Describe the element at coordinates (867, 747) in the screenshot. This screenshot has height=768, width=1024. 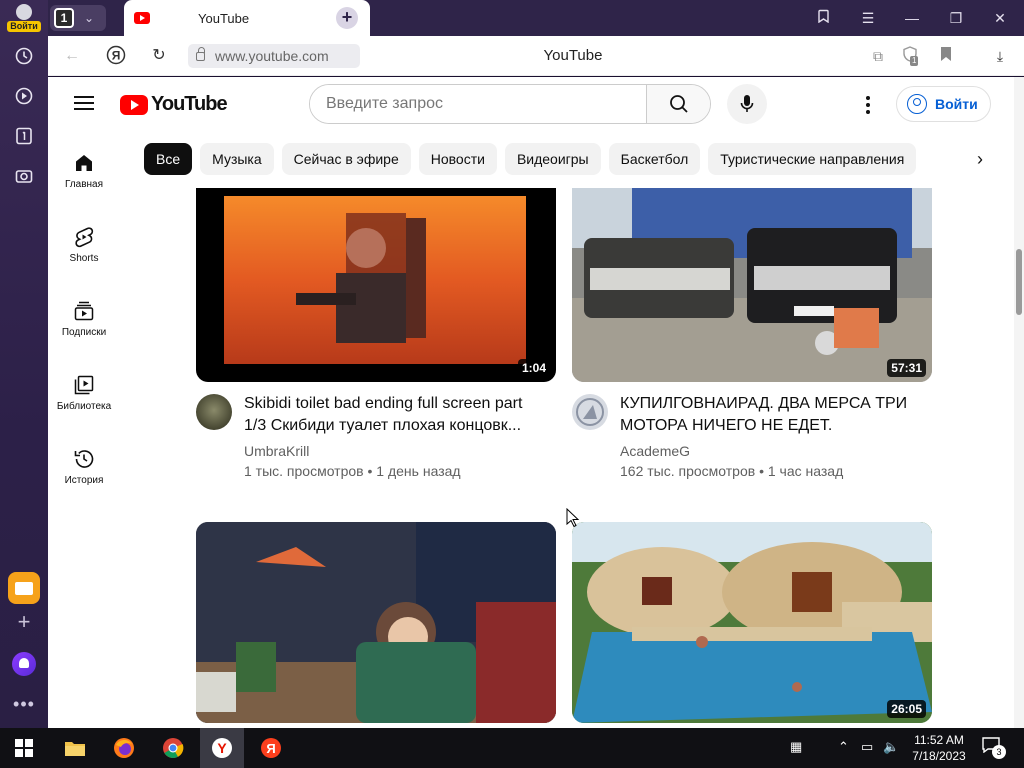
I see `network-icon: ▭` at that location.